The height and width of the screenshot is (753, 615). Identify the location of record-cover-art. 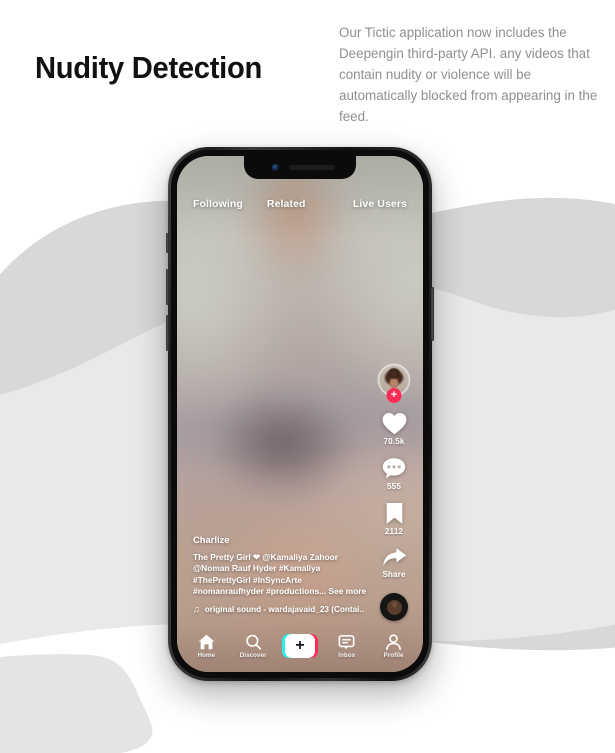
(394, 607).